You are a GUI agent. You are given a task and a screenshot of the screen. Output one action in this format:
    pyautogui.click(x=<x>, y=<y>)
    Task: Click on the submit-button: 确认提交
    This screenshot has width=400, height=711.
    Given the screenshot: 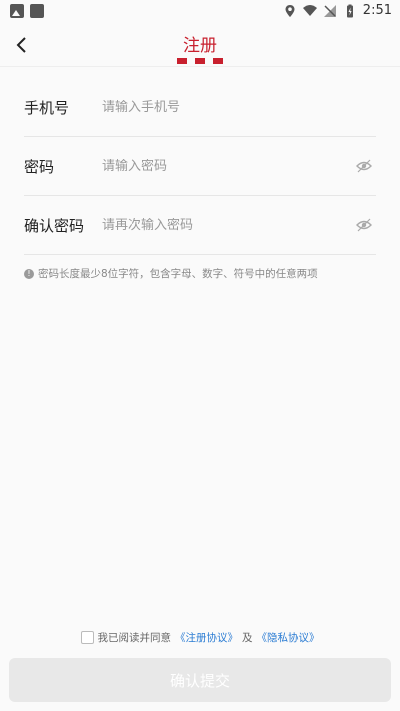 What is the action you would take?
    pyautogui.click(x=200, y=680)
    